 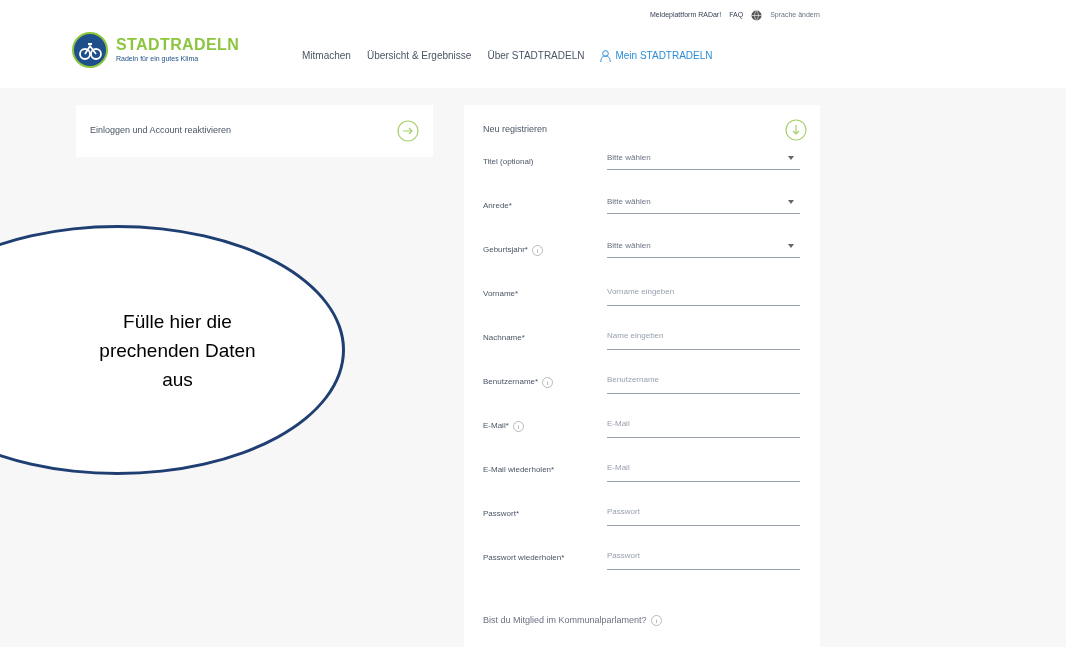 What do you see at coordinates (497, 206) in the screenshot?
I see `field-label: Anrede*` at bounding box center [497, 206].